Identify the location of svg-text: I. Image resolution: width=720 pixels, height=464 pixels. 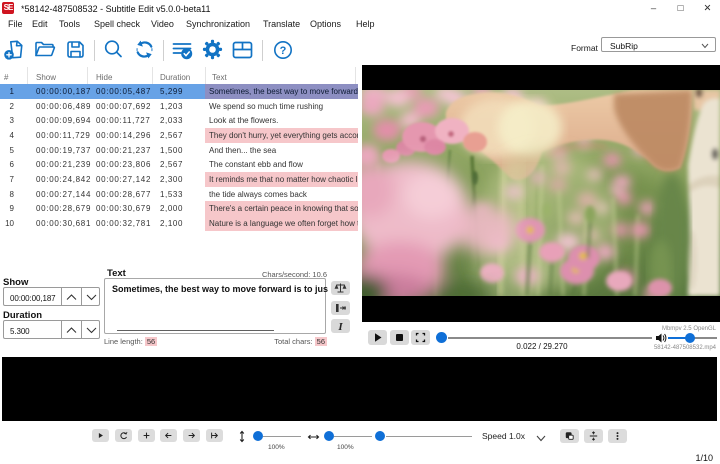
(340, 327).